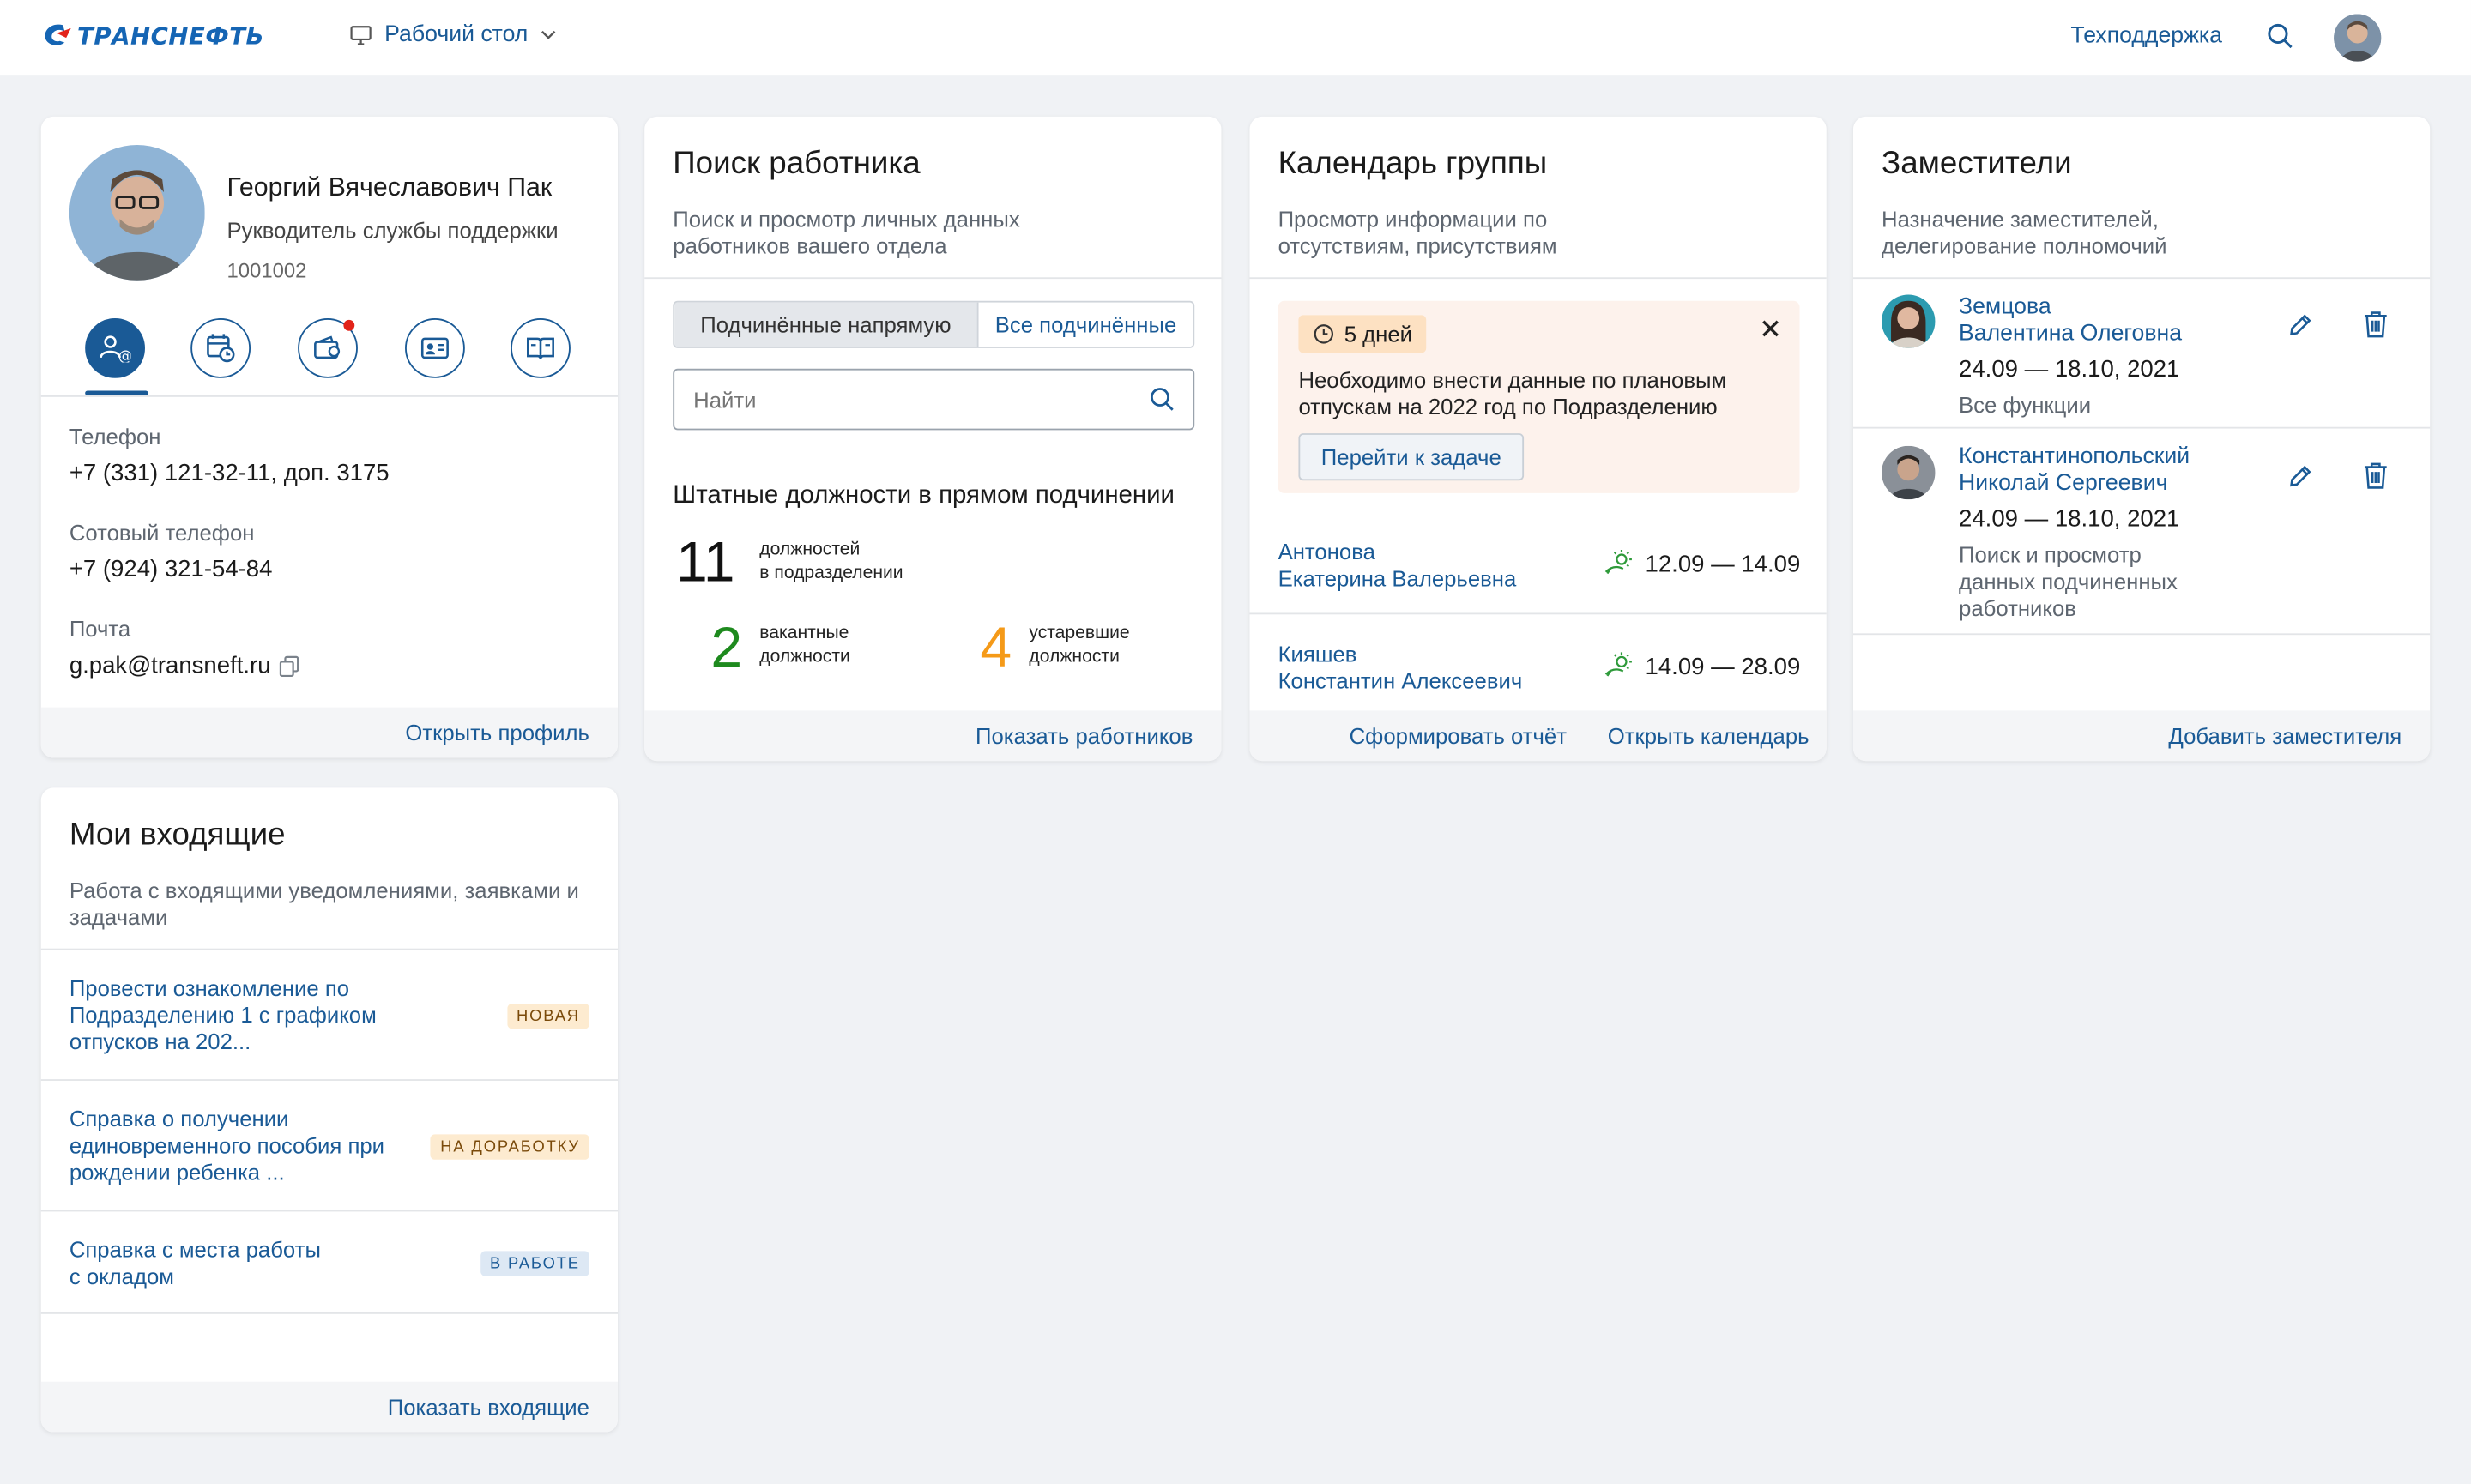 The image size is (2471, 1484). Describe the element at coordinates (1723, 565) in the screenshot. I see `absence-dates: 12.09 — 14.09` at that location.